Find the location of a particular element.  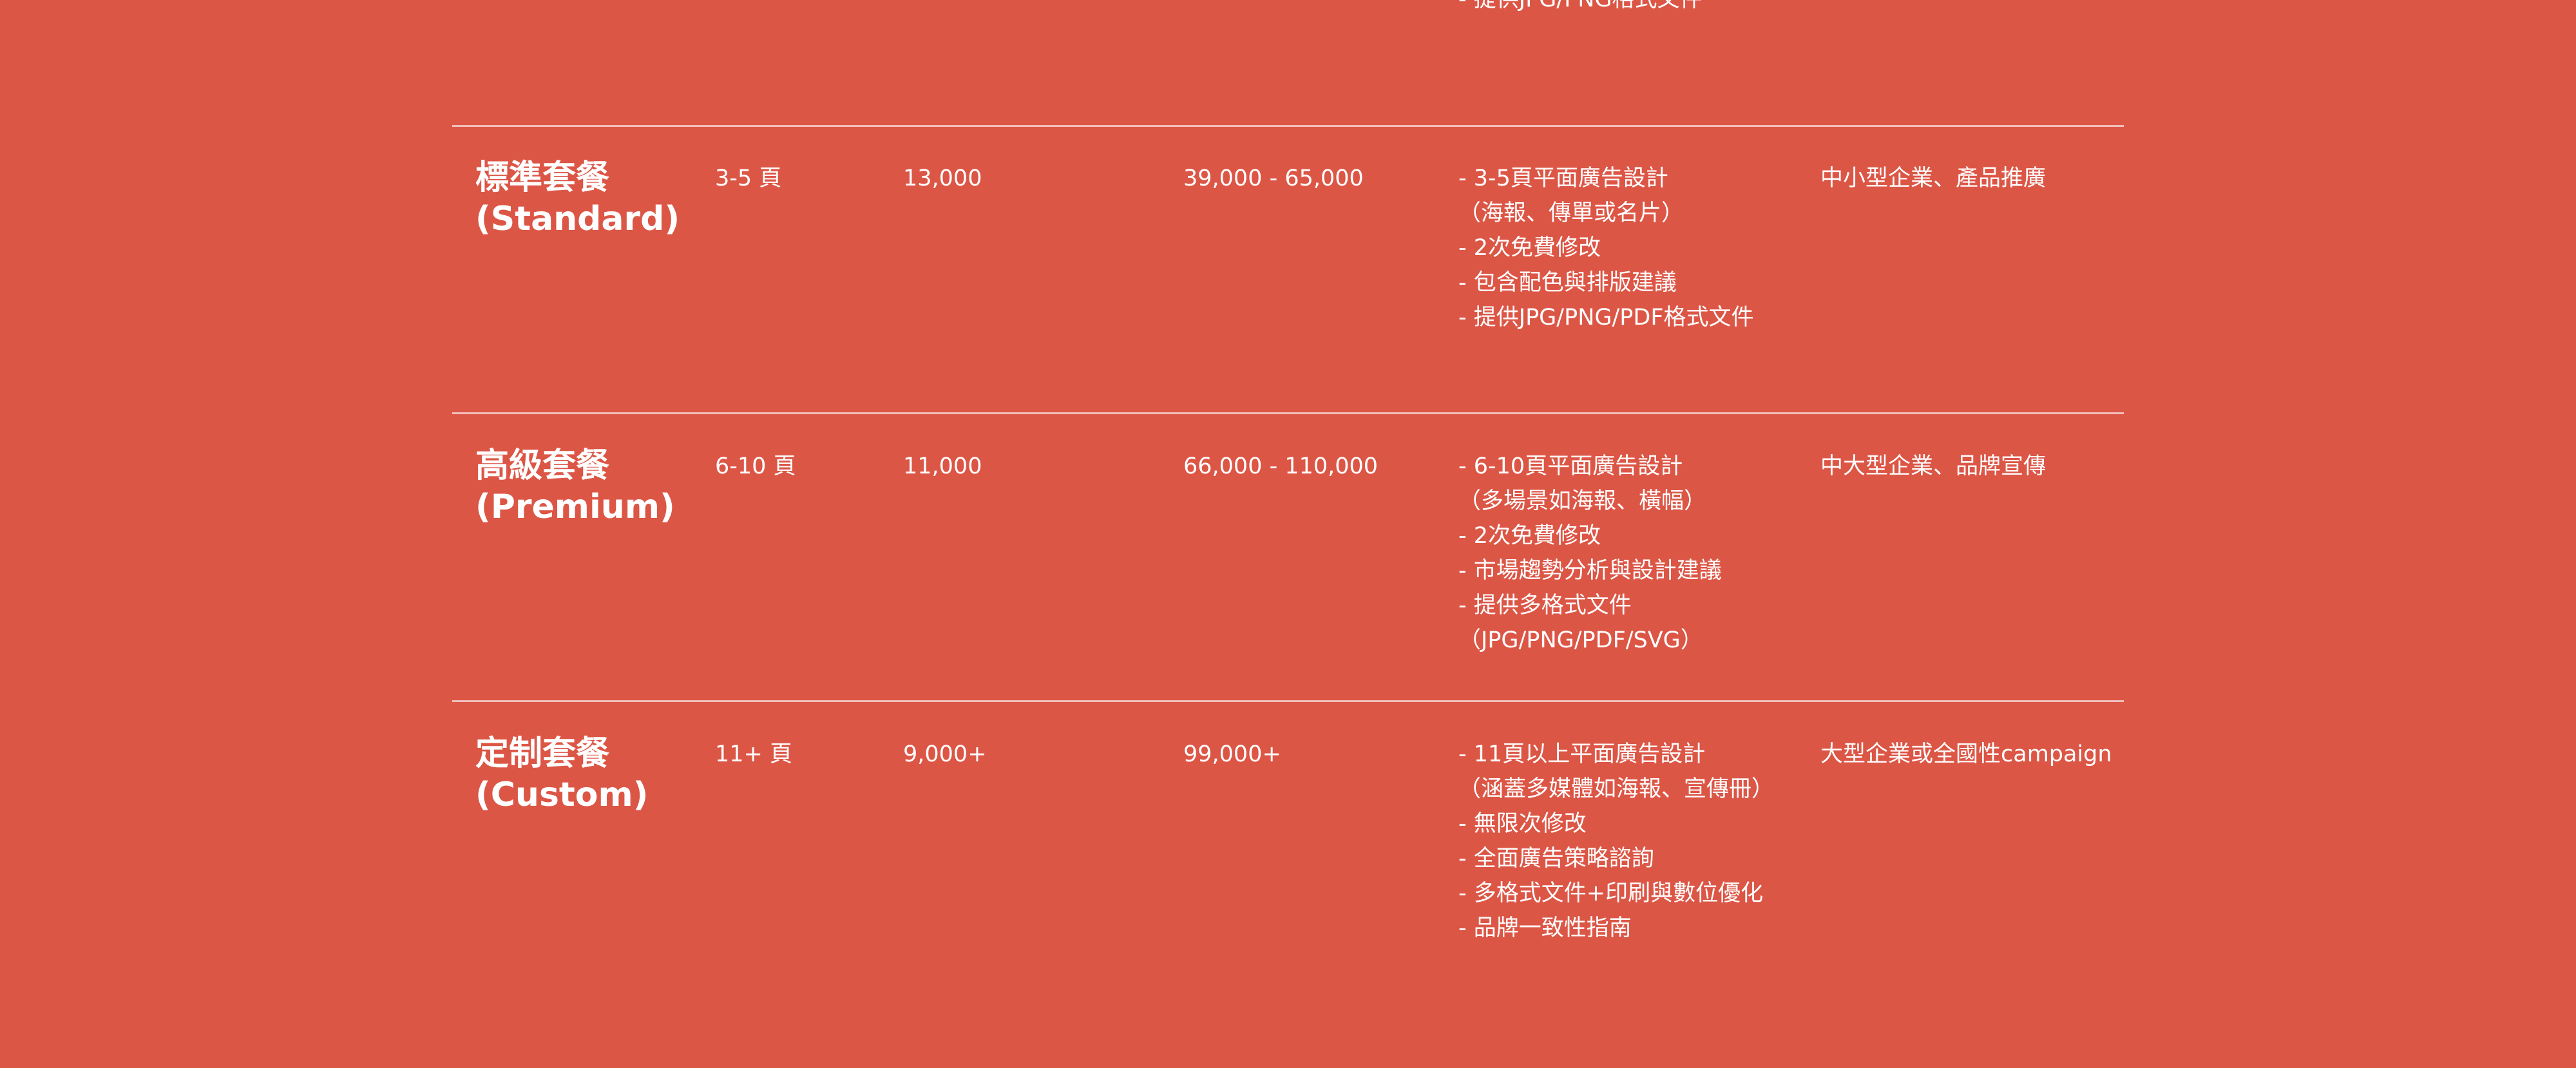

package-target-audience: 大型企業或全國性campaign is located at coordinates (1966, 754).